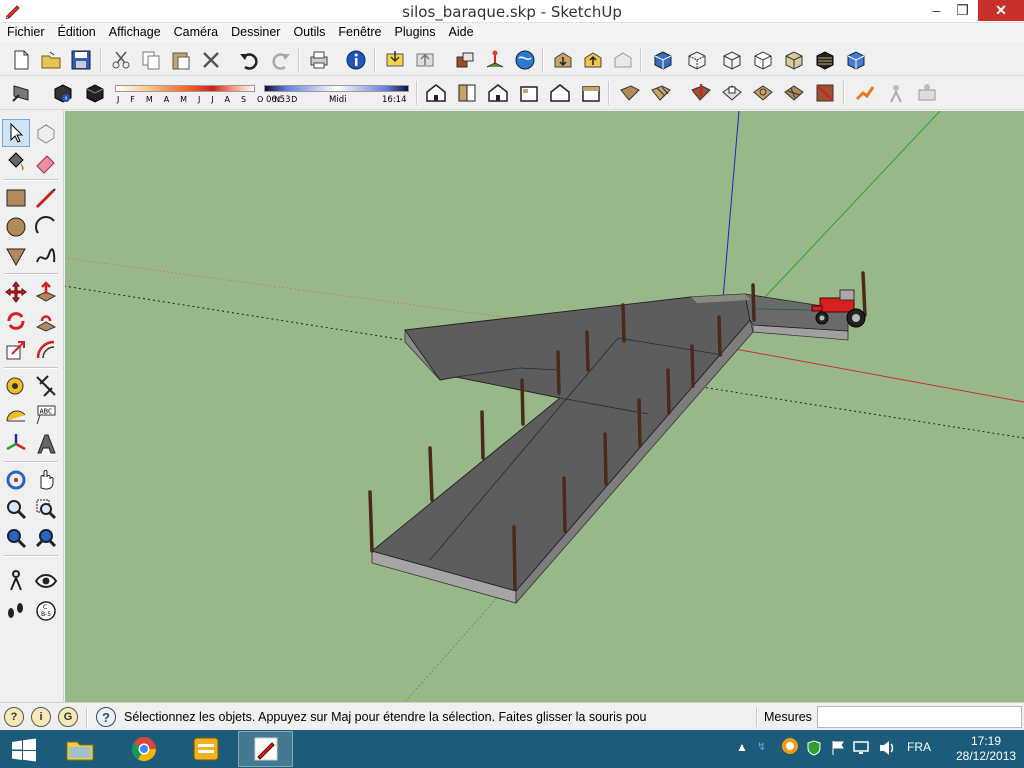 The height and width of the screenshot is (768, 1024). What do you see at coordinates (814, 749) in the screenshot?
I see `tray-shield-icon` at bounding box center [814, 749].